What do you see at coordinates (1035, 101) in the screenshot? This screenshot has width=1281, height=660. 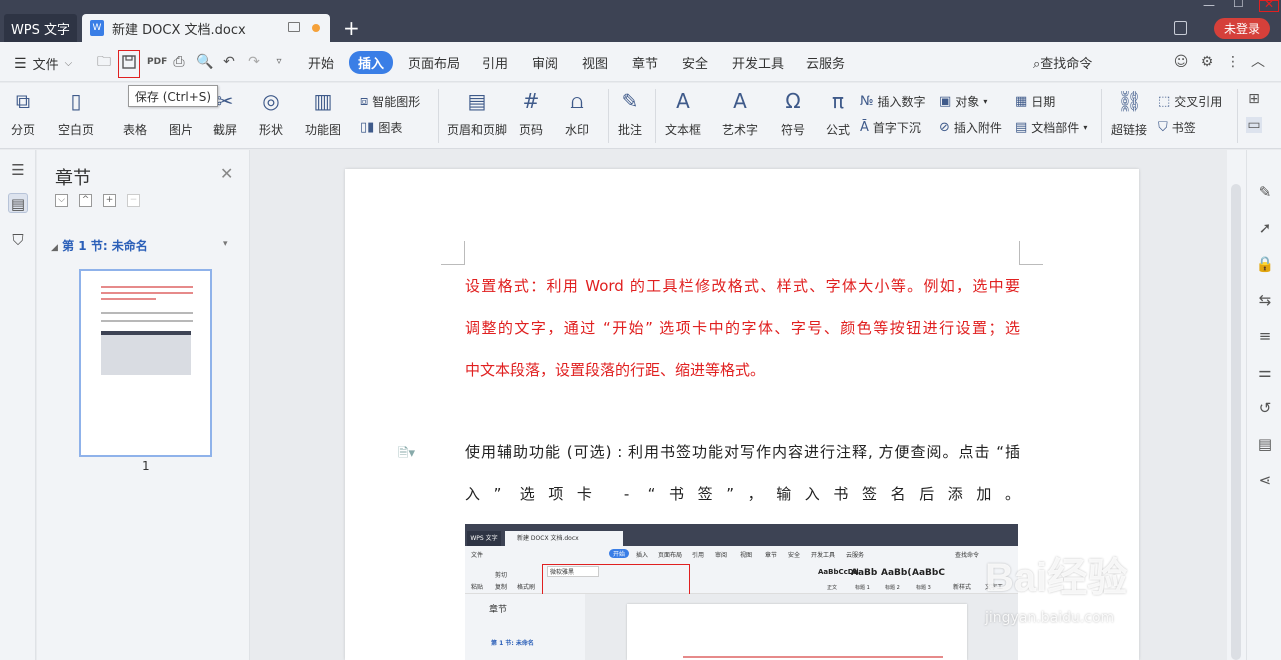 I see `date-button: ▦ 日期` at bounding box center [1035, 101].